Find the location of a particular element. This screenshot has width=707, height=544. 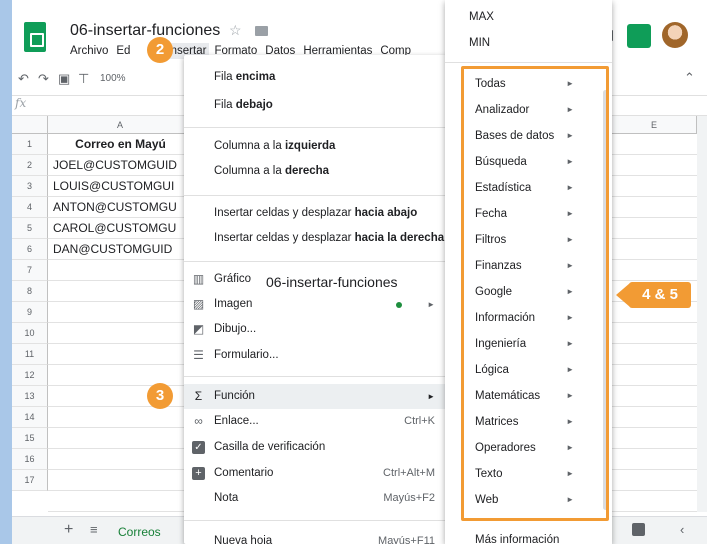

row-header: 10 is located at coordinates (30, 333).